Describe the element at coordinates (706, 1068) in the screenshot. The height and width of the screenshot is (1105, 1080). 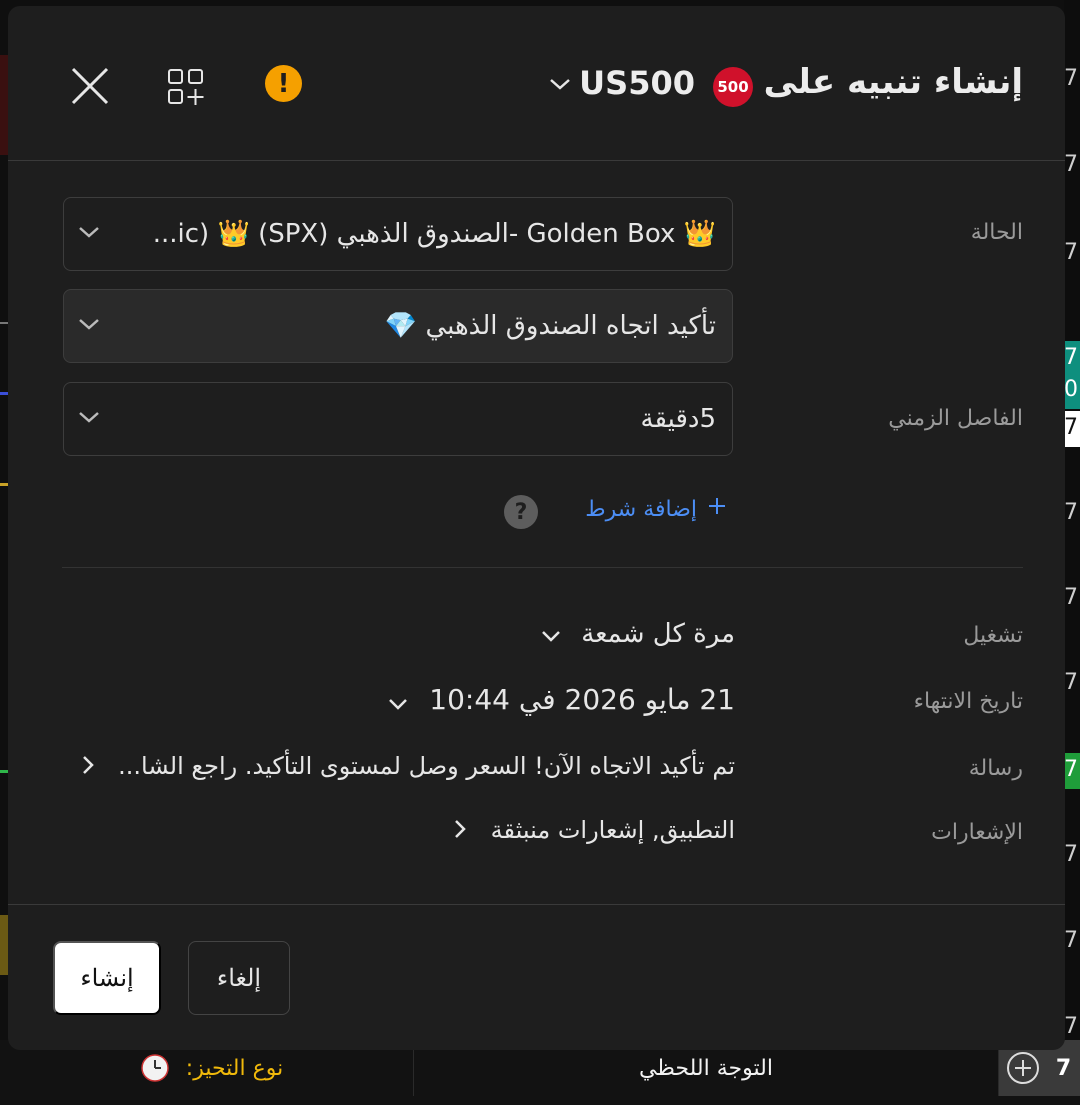
I see `momentum-label: التوجة اللحظي` at that location.